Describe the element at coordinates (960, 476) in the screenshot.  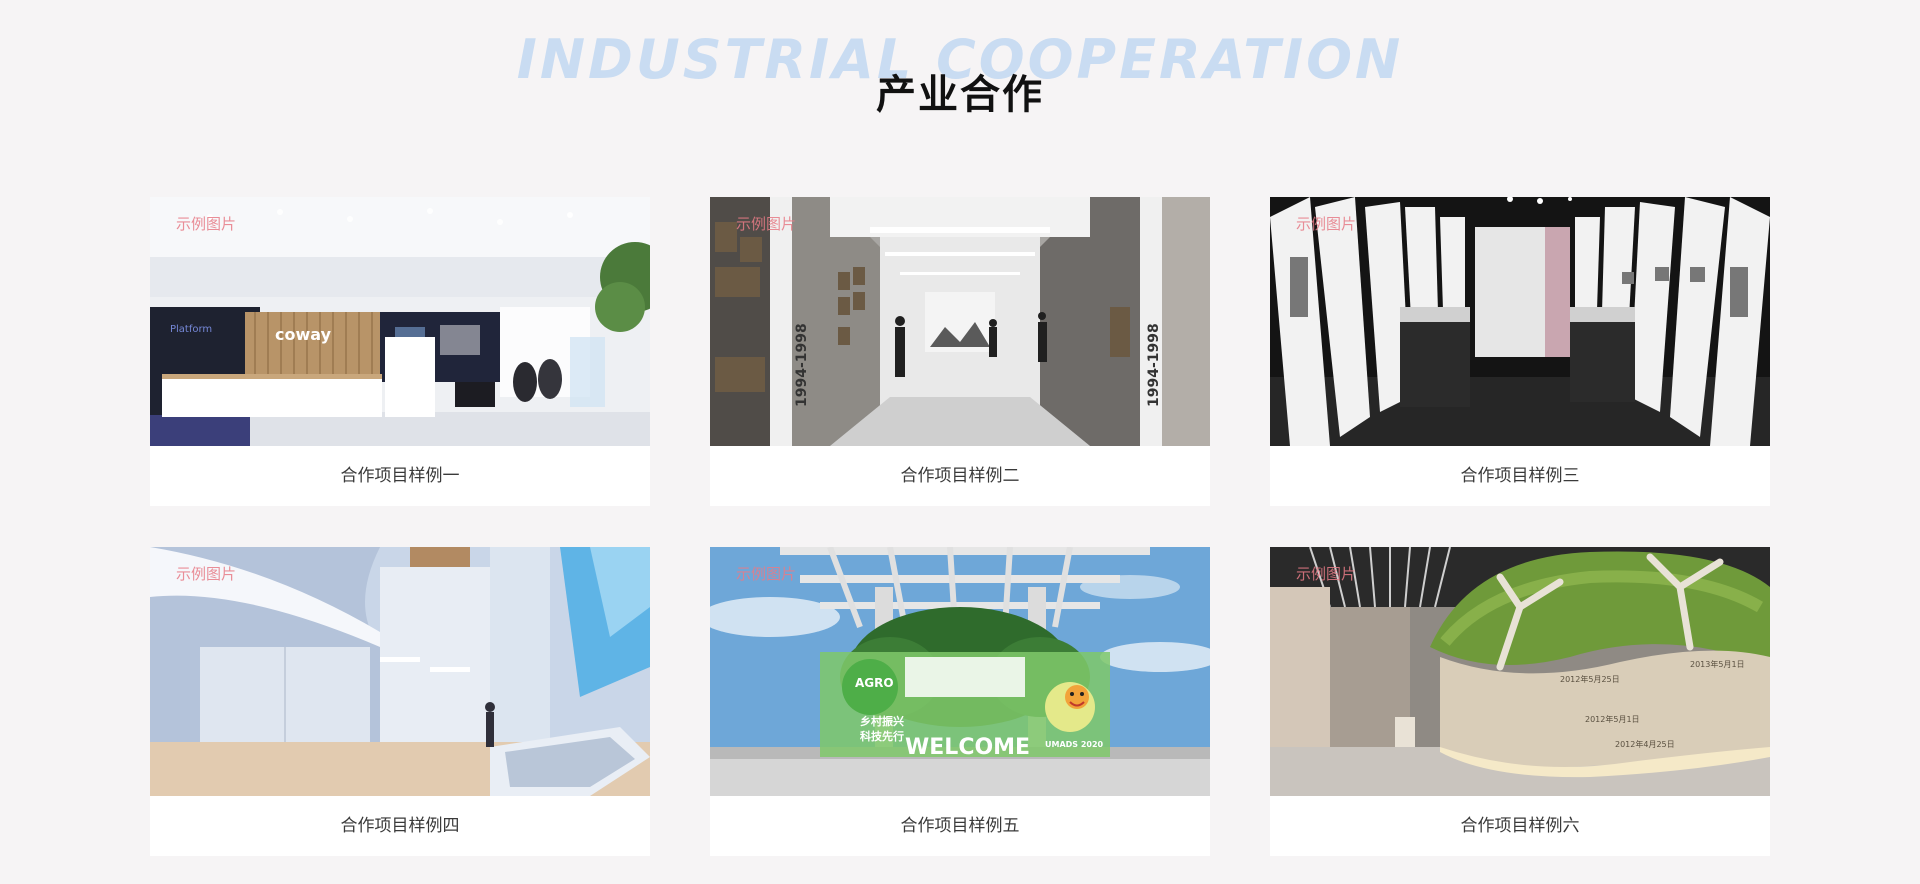
I see `project-caption: 合作项目样例二` at that location.